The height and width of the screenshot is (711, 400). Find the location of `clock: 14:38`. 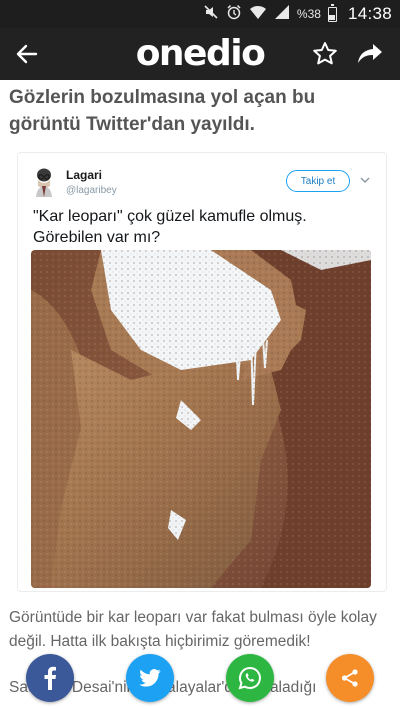

clock: 14:38 is located at coordinates (369, 13).